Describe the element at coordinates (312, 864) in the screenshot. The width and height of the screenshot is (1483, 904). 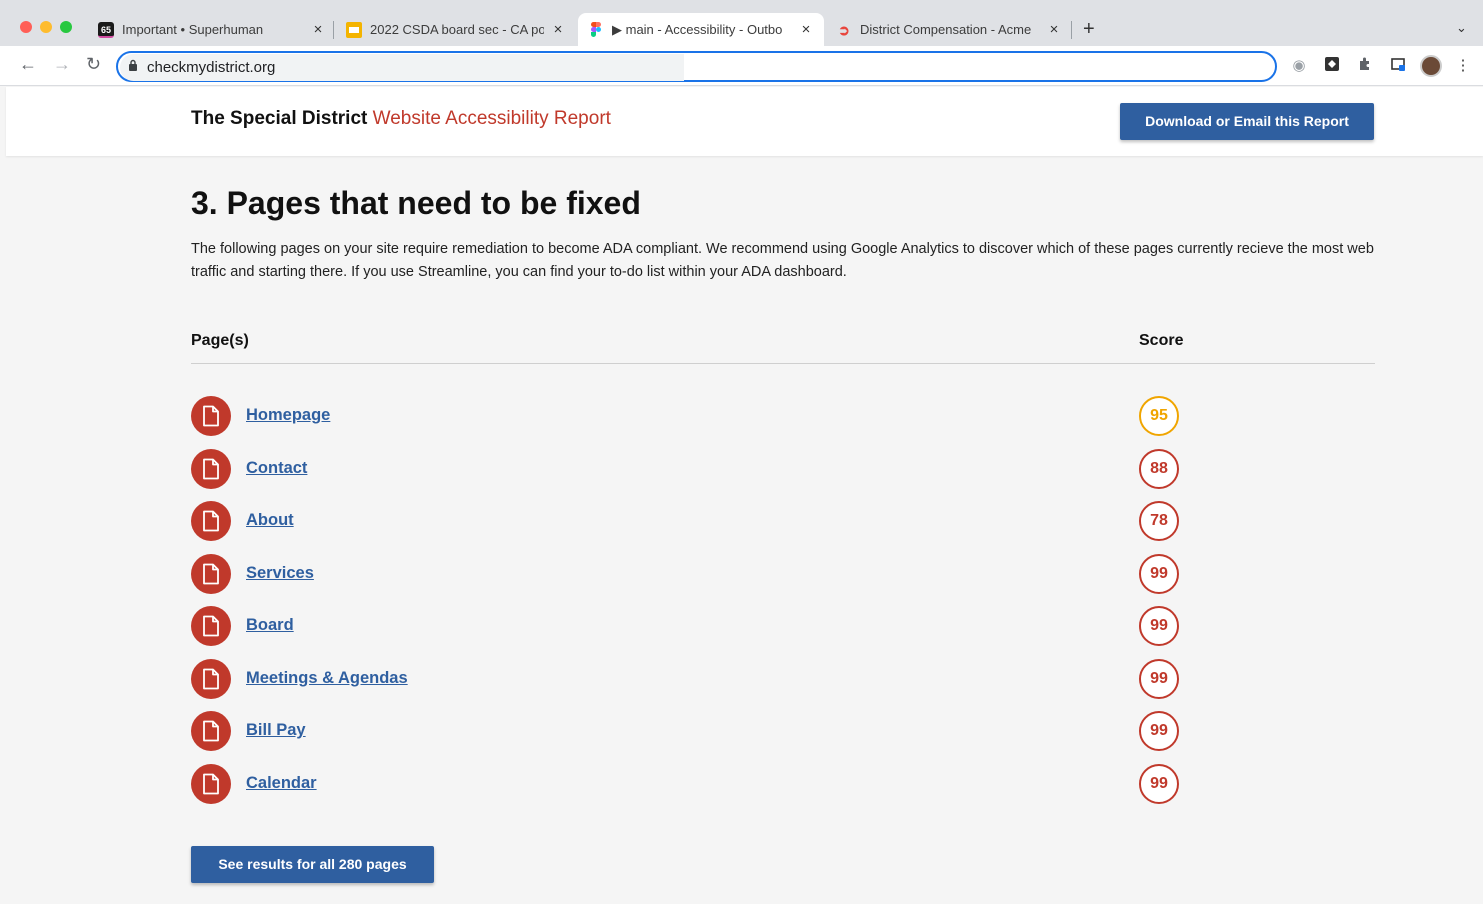
I see `see-all-results-button: See results for all 280 pages` at that location.